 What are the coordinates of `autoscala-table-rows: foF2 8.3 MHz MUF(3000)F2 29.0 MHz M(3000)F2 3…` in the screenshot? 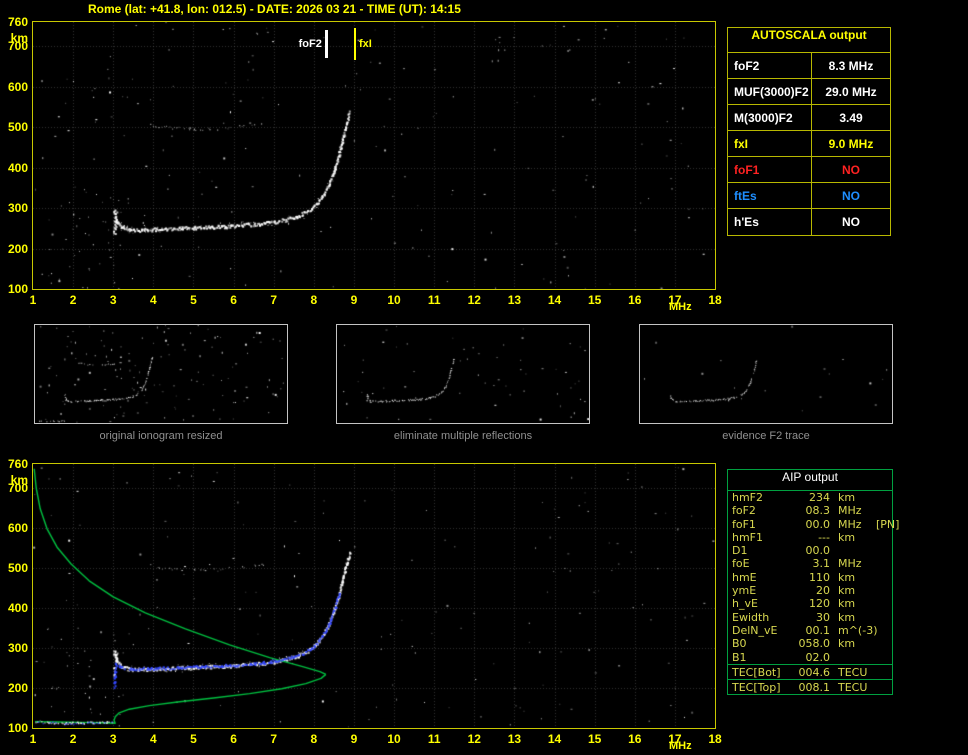 It's located at (809, 144).